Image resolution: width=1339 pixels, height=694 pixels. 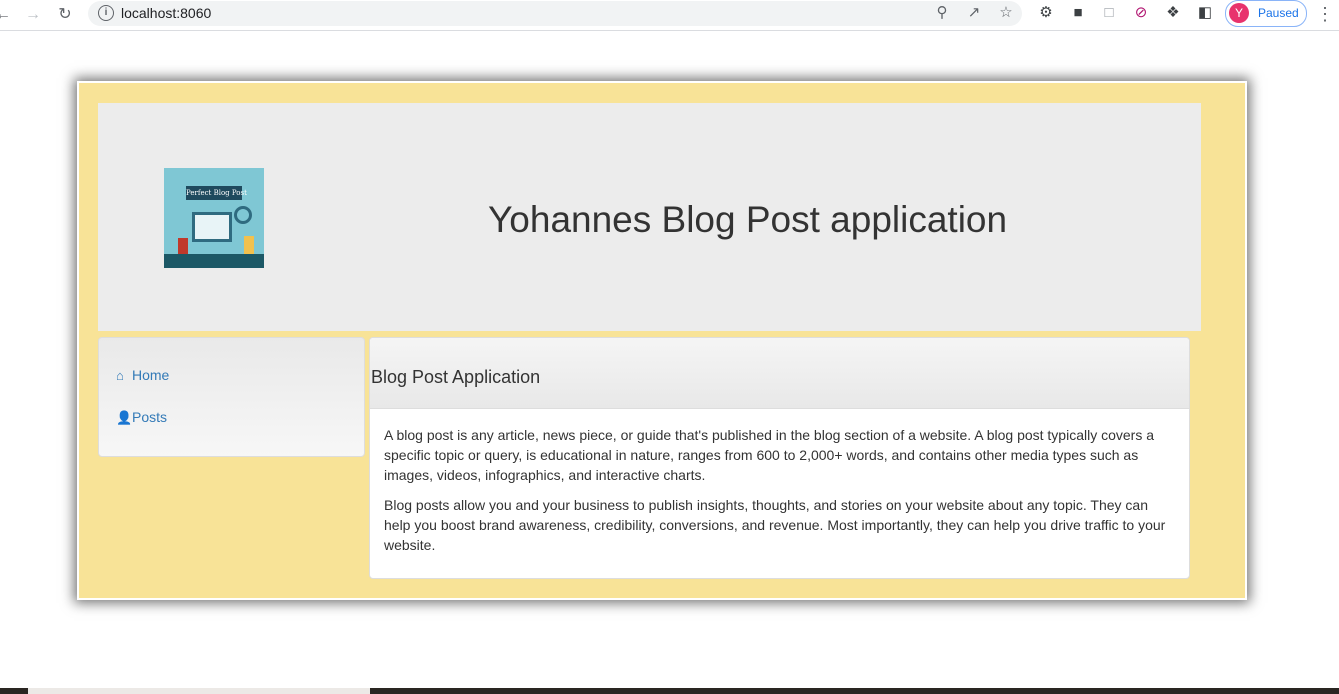 What do you see at coordinates (1046, 13) in the screenshot?
I see `extension-icon: ⚙` at bounding box center [1046, 13].